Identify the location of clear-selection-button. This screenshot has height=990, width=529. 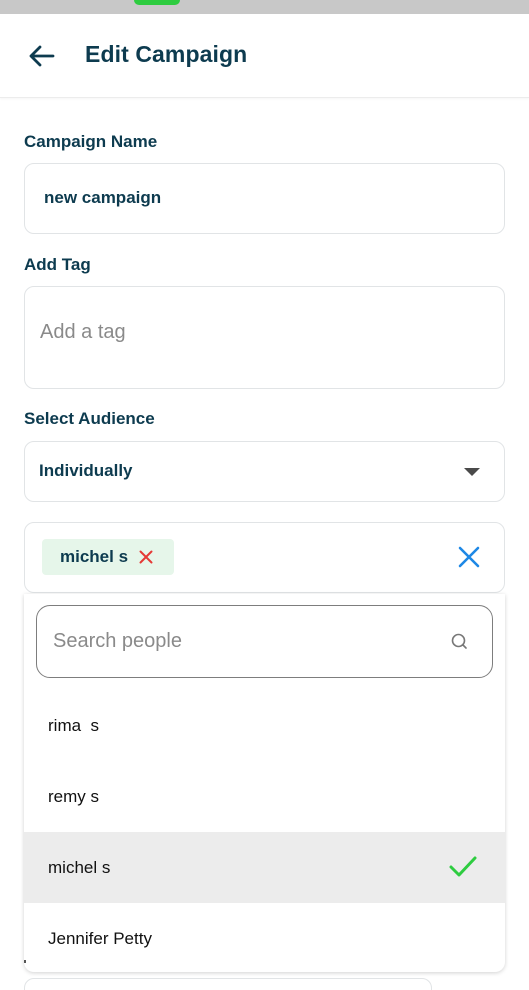
(469, 557).